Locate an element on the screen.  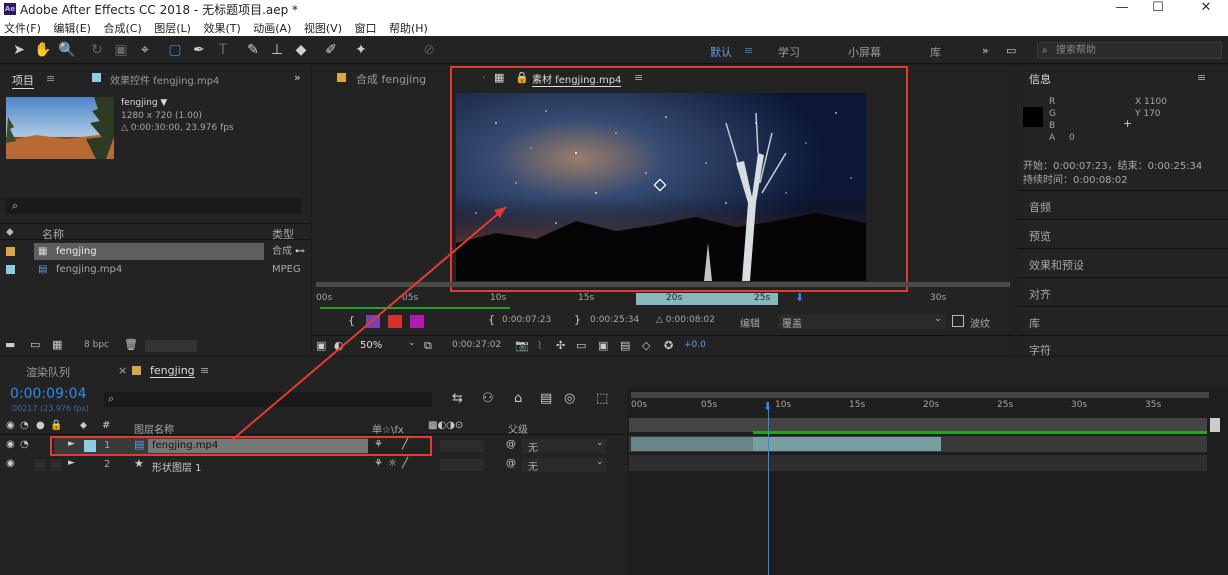
color-swatch-magenta is located at coordinates (417, 321).